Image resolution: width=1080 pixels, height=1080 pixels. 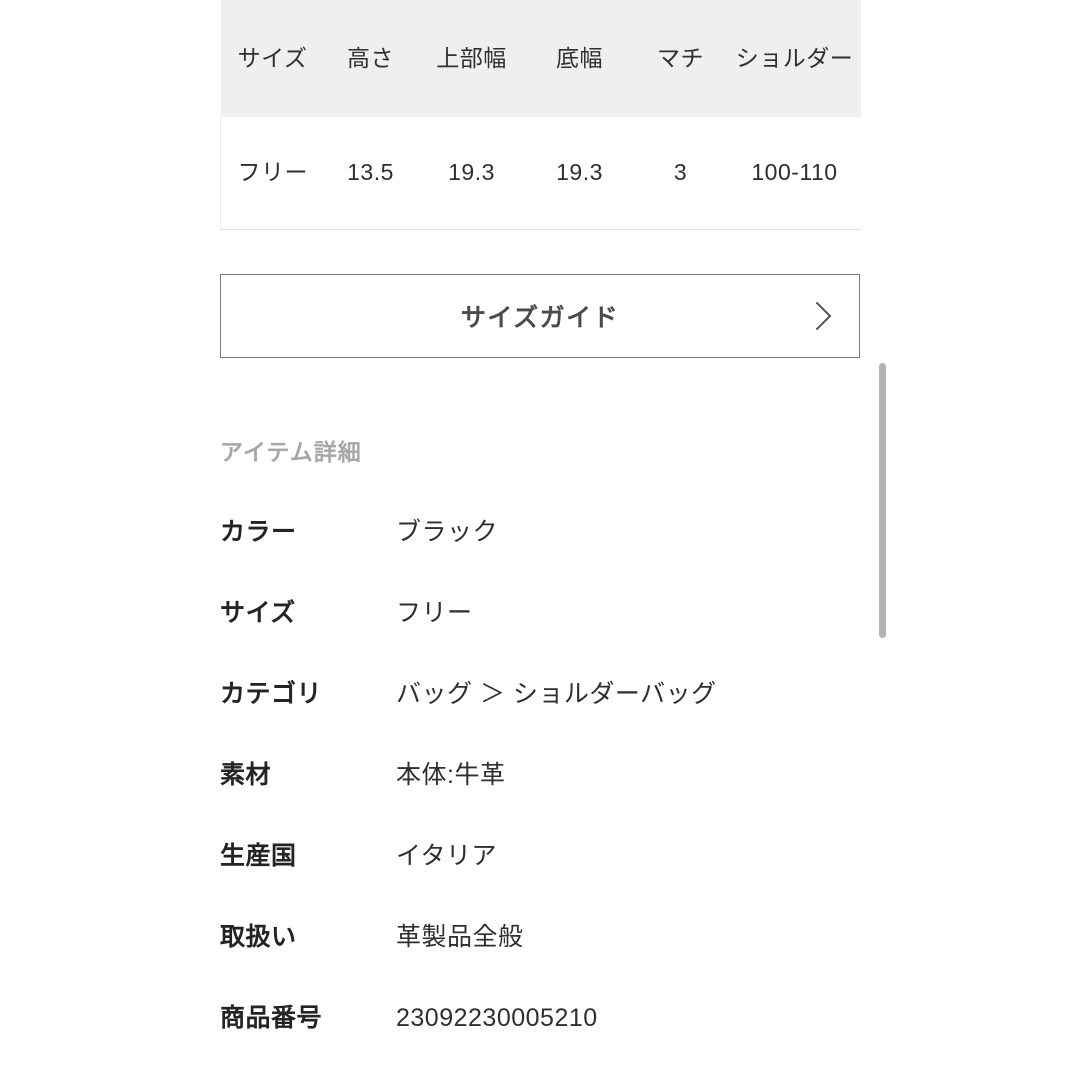 I want to click on column-header-height: 高さ, so click(x=370, y=58).